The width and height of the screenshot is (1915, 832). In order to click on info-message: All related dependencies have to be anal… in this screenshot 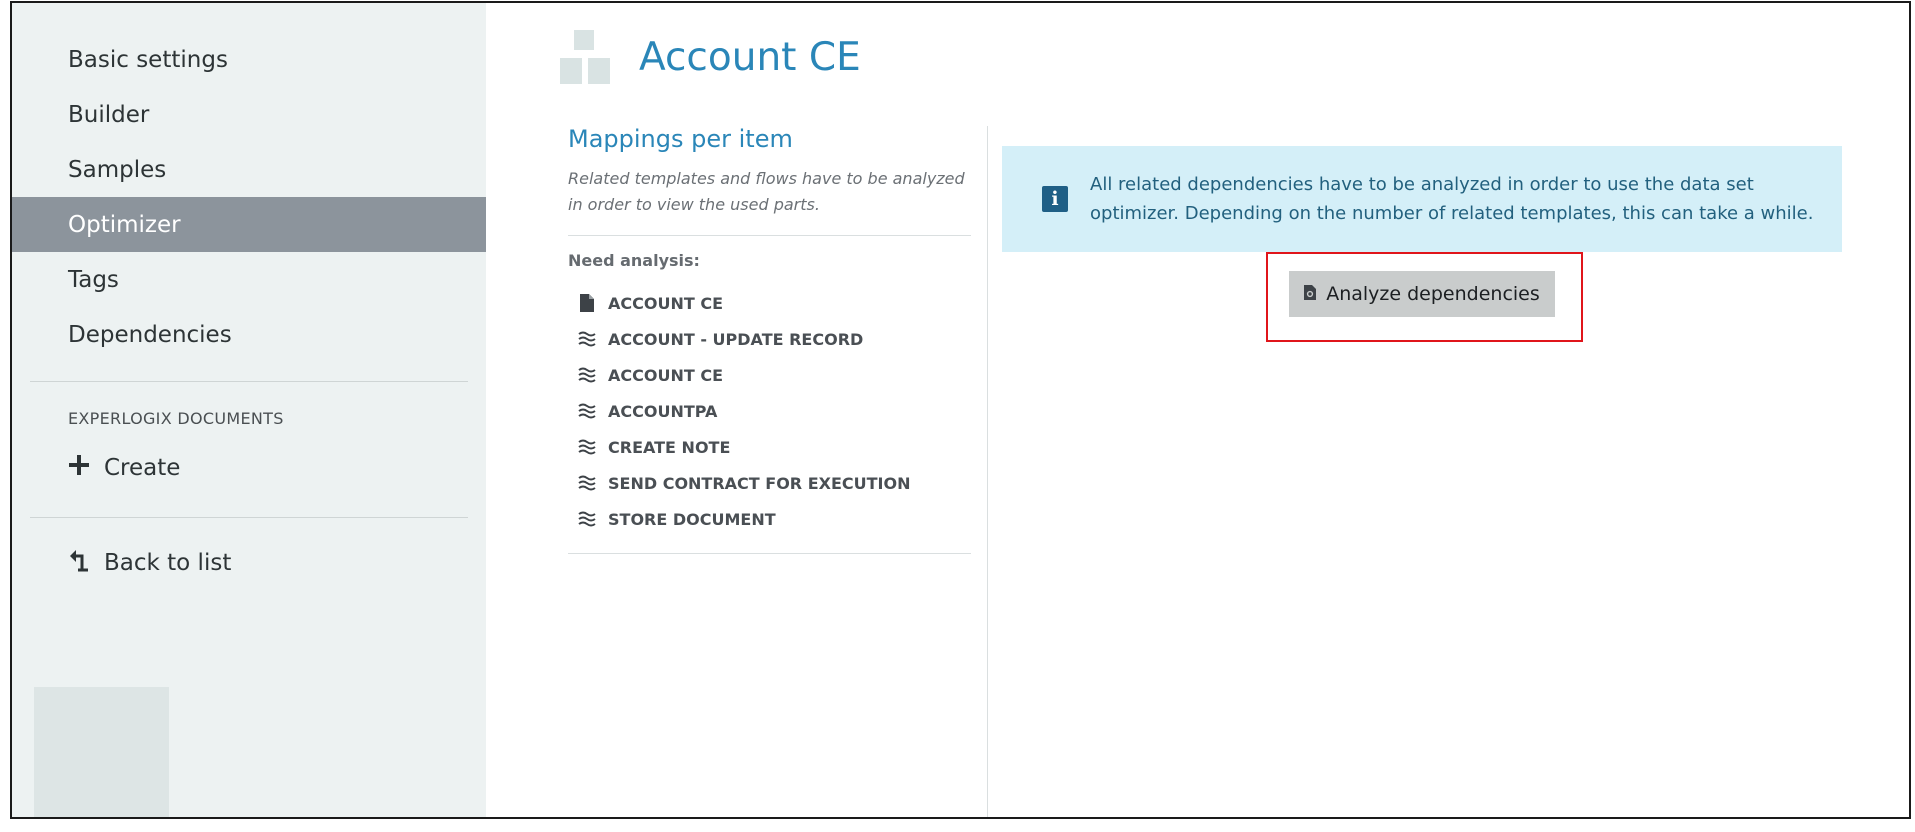, I will do `click(1452, 199)`.